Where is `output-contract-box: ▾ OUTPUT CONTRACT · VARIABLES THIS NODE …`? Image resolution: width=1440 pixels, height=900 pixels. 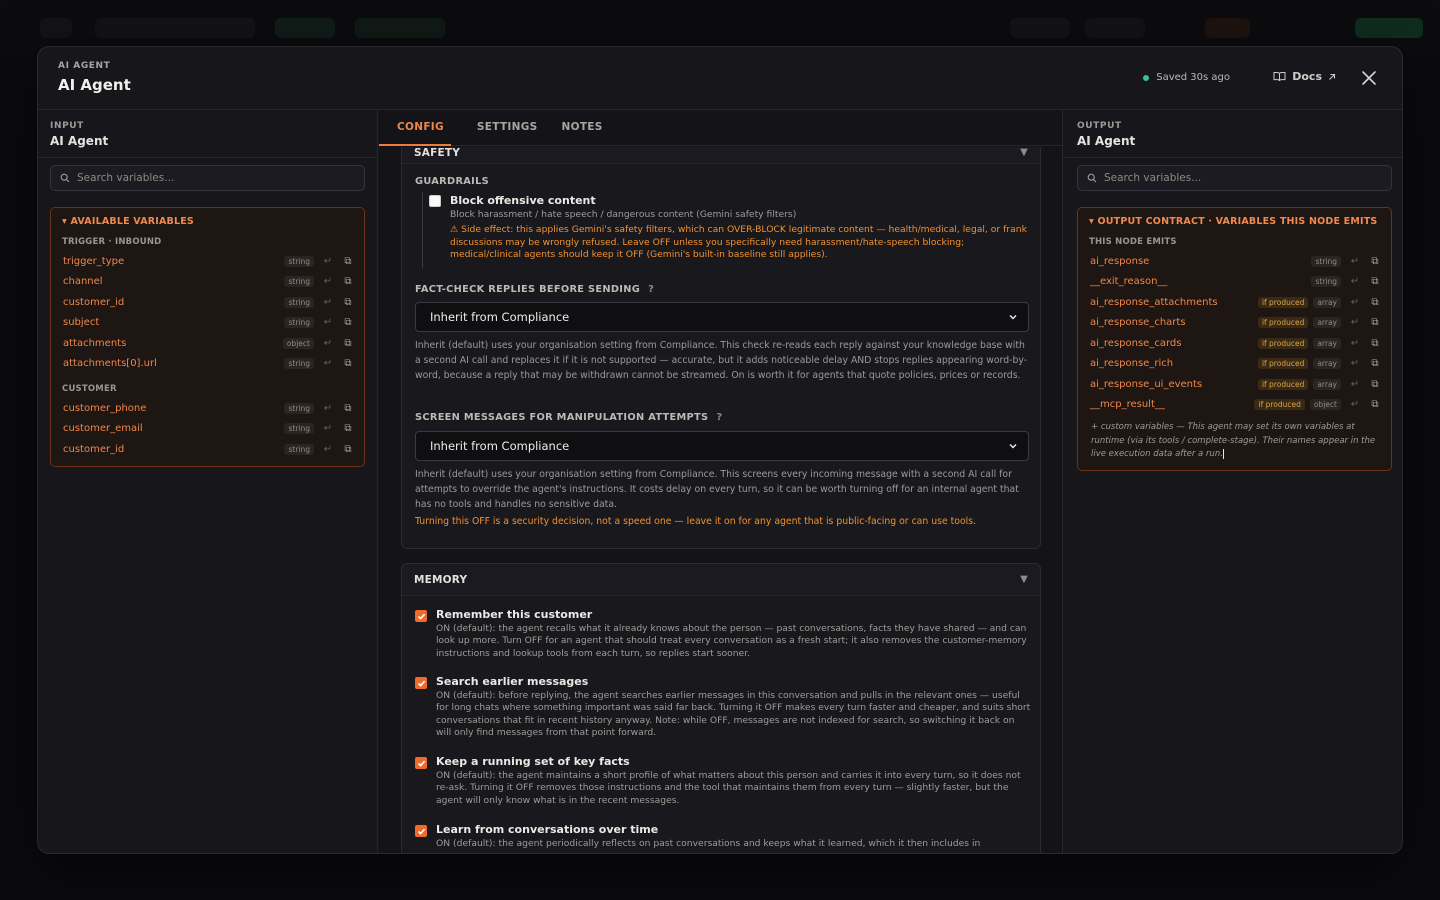 output-contract-box: ▾ OUTPUT CONTRACT · VARIABLES THIS NODE … is located at coordinates (1234, 339).